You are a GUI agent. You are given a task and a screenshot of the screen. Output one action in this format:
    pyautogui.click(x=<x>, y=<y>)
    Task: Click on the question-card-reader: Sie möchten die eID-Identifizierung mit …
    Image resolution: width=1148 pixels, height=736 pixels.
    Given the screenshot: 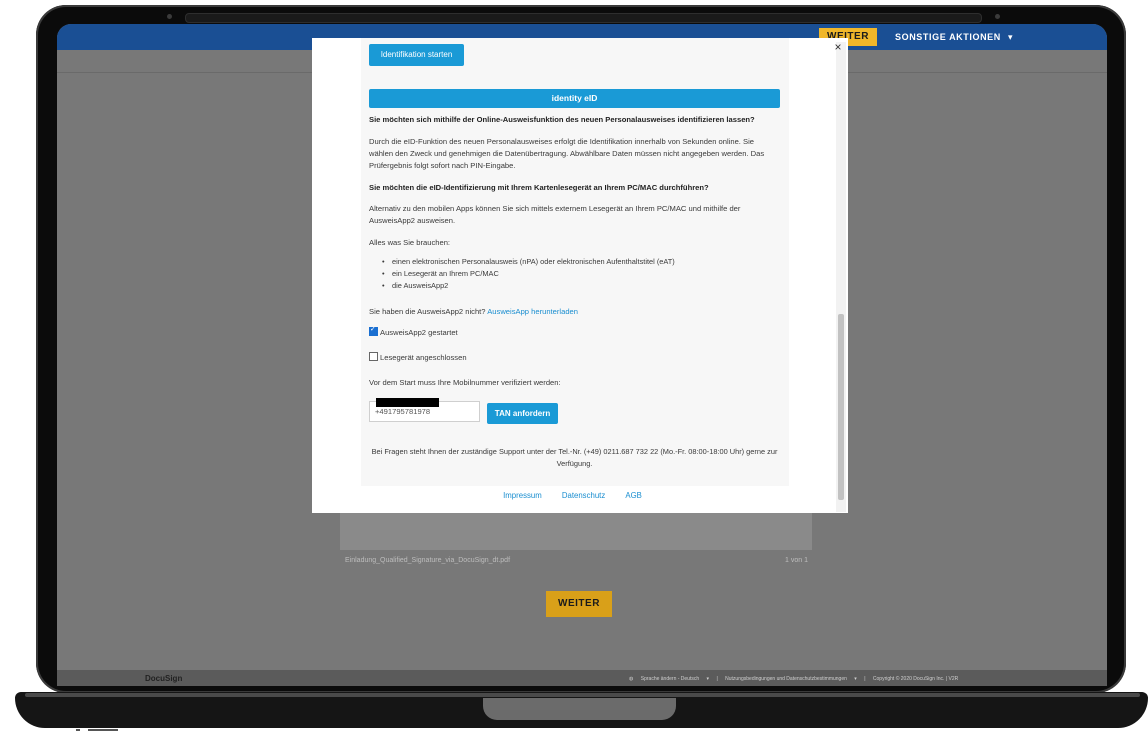 What is the action you would take?
    pyautogui.click(x=539, y=187)
    